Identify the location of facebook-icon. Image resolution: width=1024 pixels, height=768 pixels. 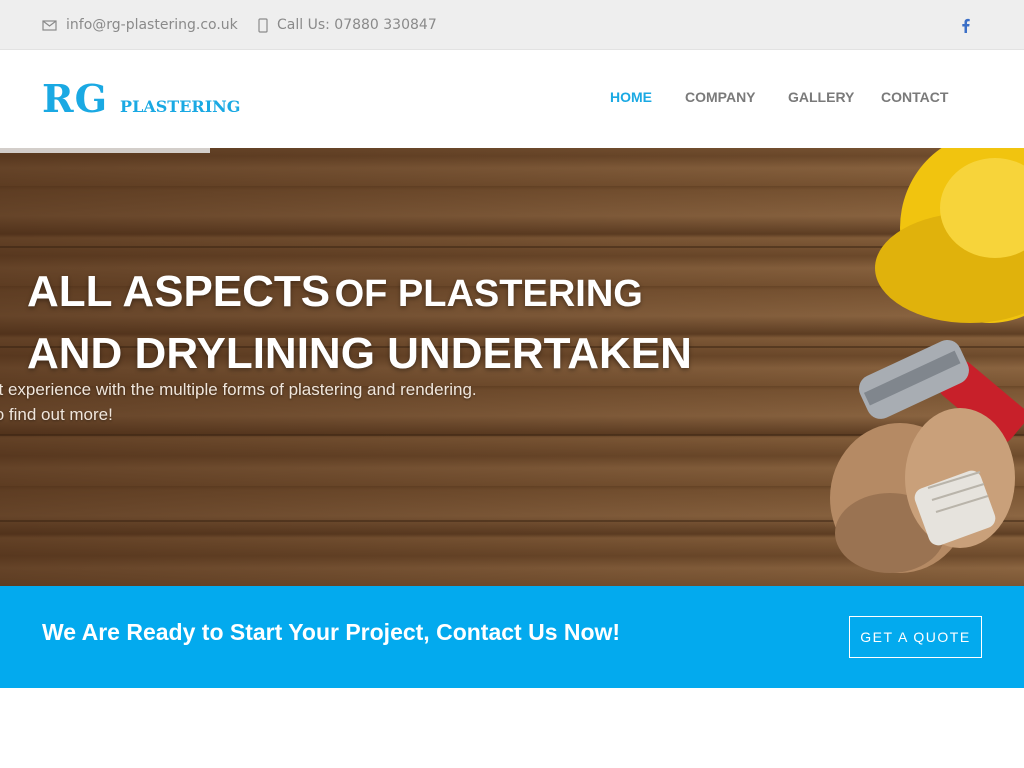
(965, 25).